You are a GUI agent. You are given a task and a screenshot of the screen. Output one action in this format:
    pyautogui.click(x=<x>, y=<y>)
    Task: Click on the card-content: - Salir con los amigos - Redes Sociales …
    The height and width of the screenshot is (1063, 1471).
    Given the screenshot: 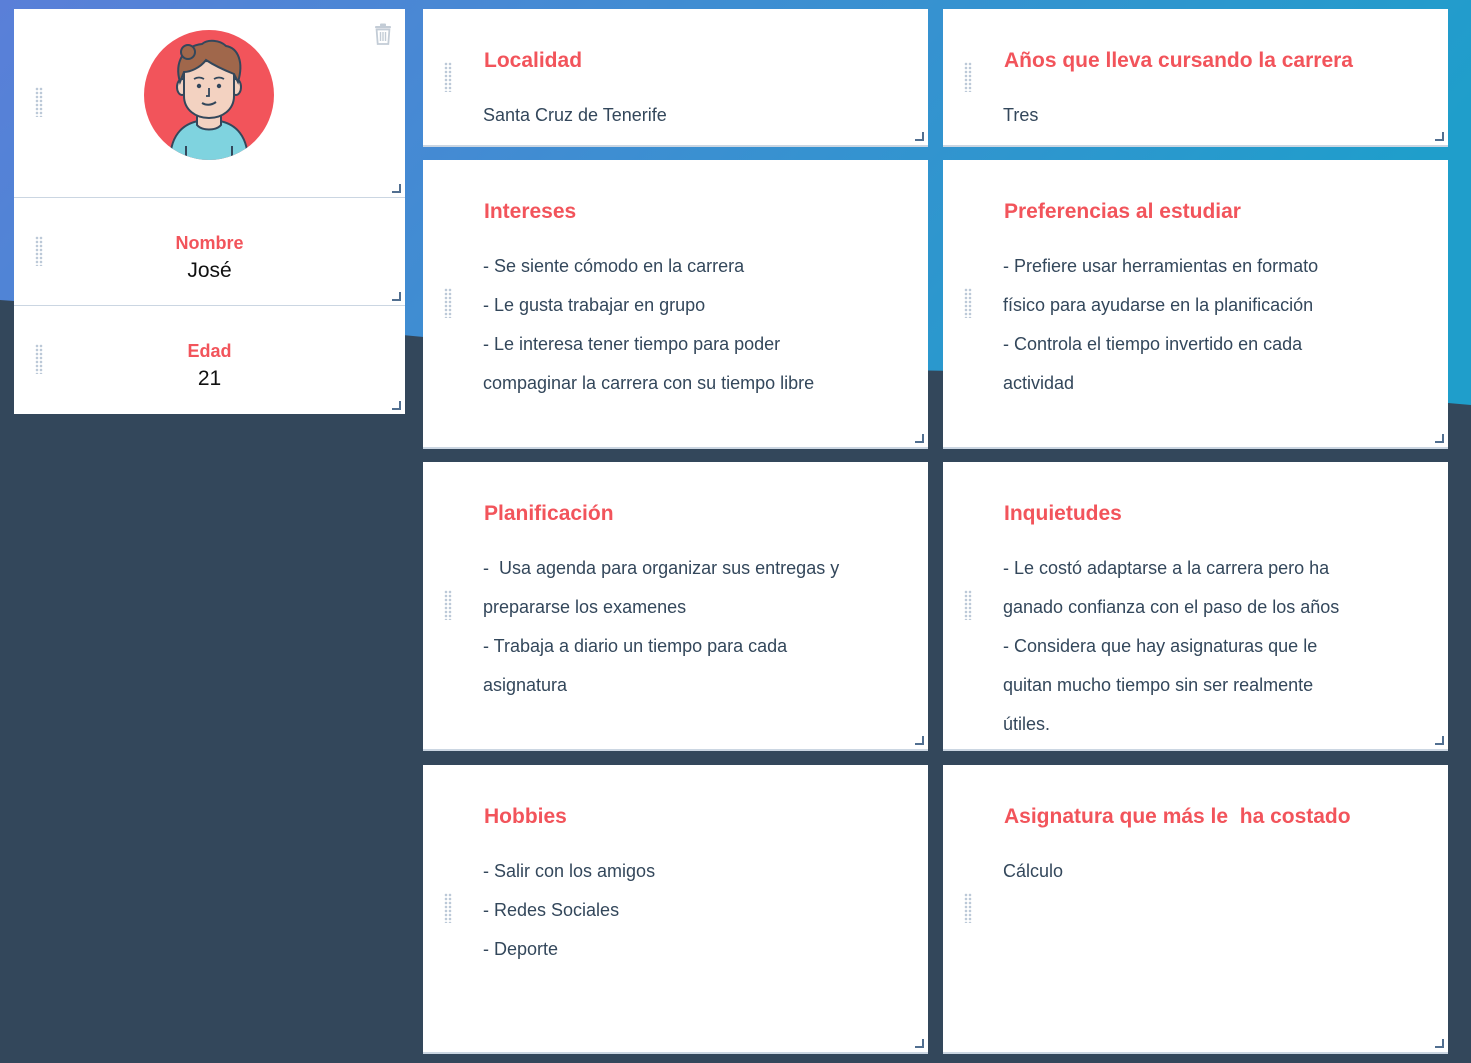 What is the action you would take?
    pyautogui.click(x=683, y=910)
    